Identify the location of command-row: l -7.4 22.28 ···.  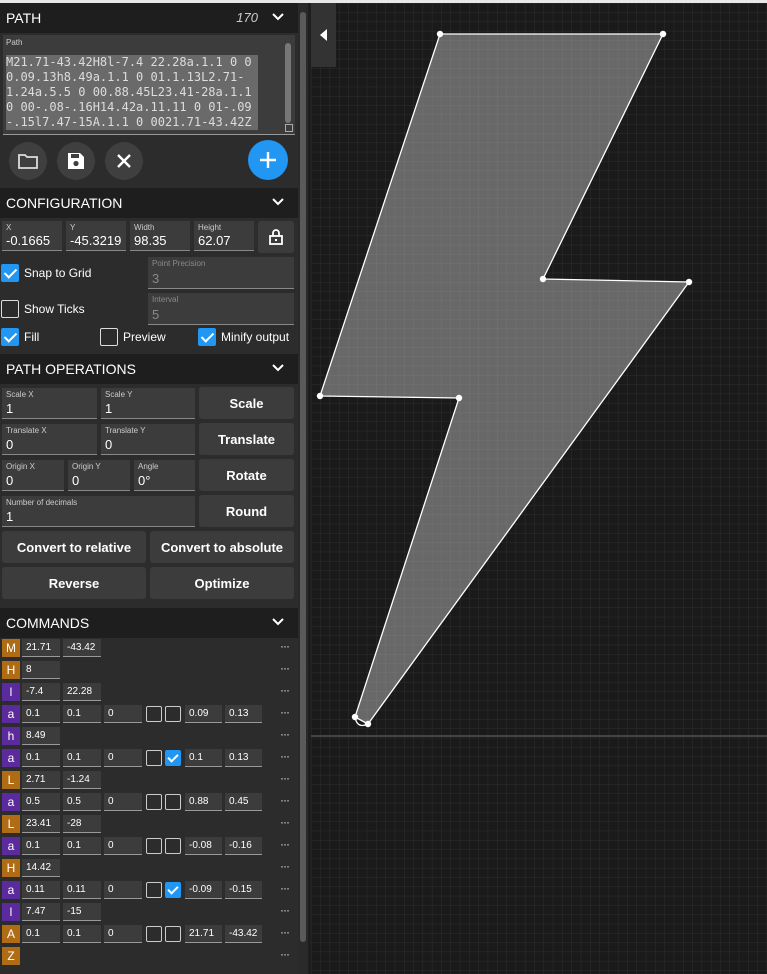
(149, 692).